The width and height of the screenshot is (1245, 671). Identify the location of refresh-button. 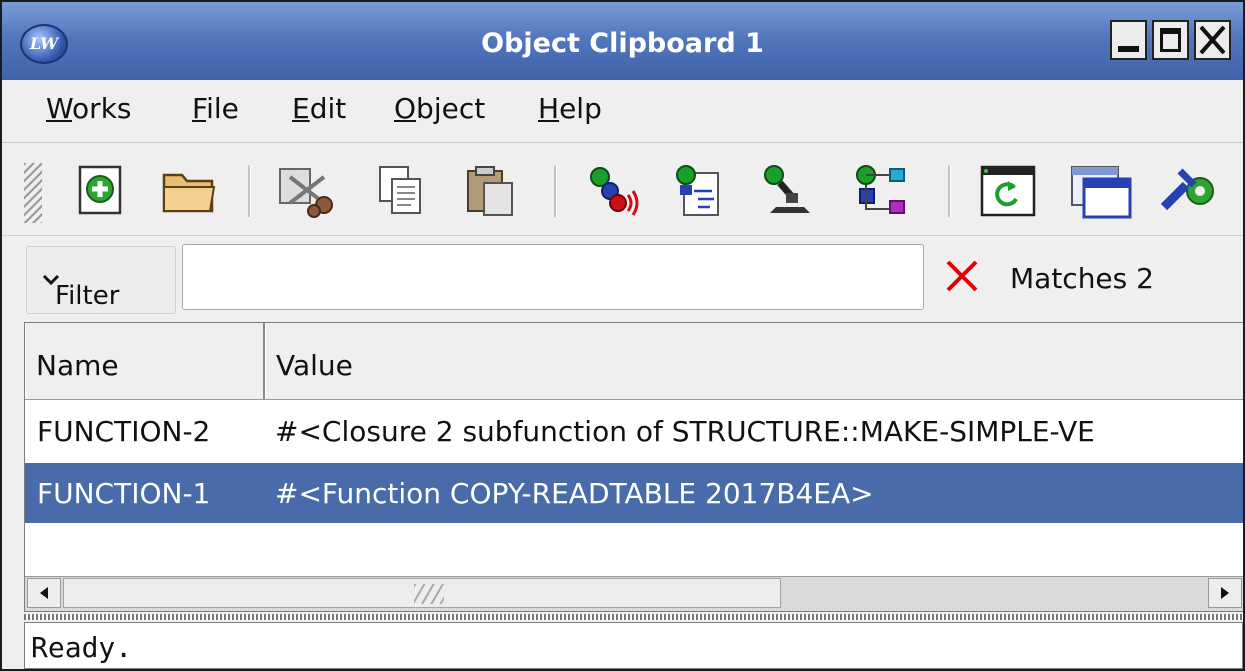
(1007, 191).